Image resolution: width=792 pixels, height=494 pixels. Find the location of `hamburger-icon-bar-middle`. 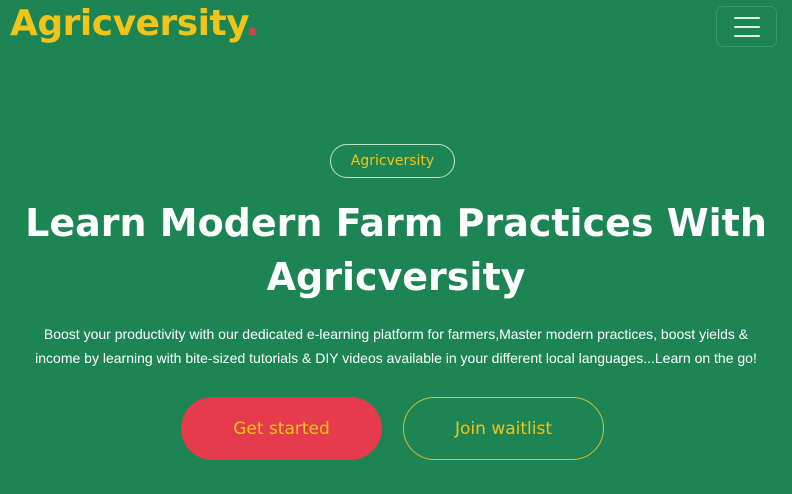

hamburger-icon-bar-middle is located at coordinates (746, 26).